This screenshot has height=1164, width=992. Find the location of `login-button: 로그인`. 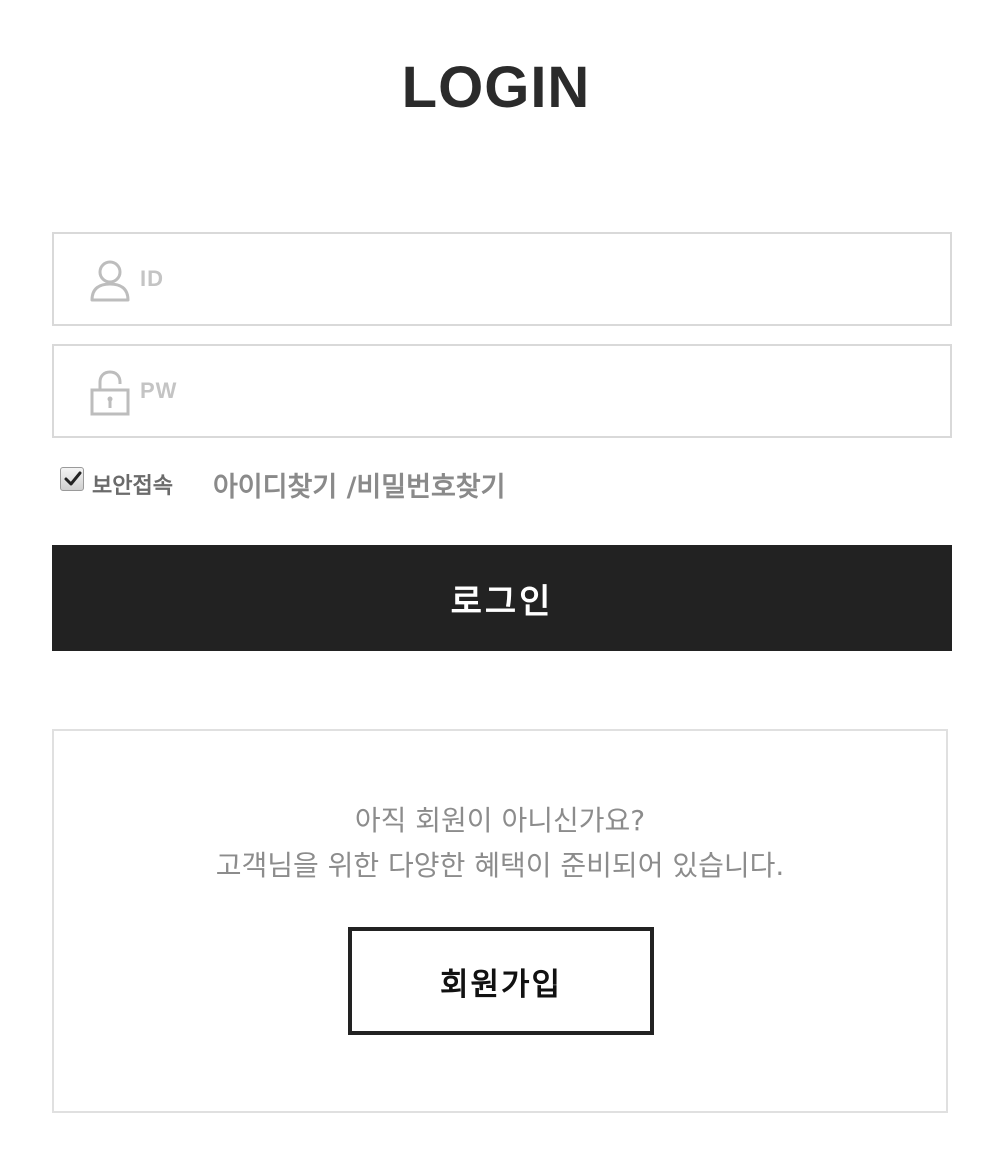

login-button: 로그인 is located at coordinates (502, 598).